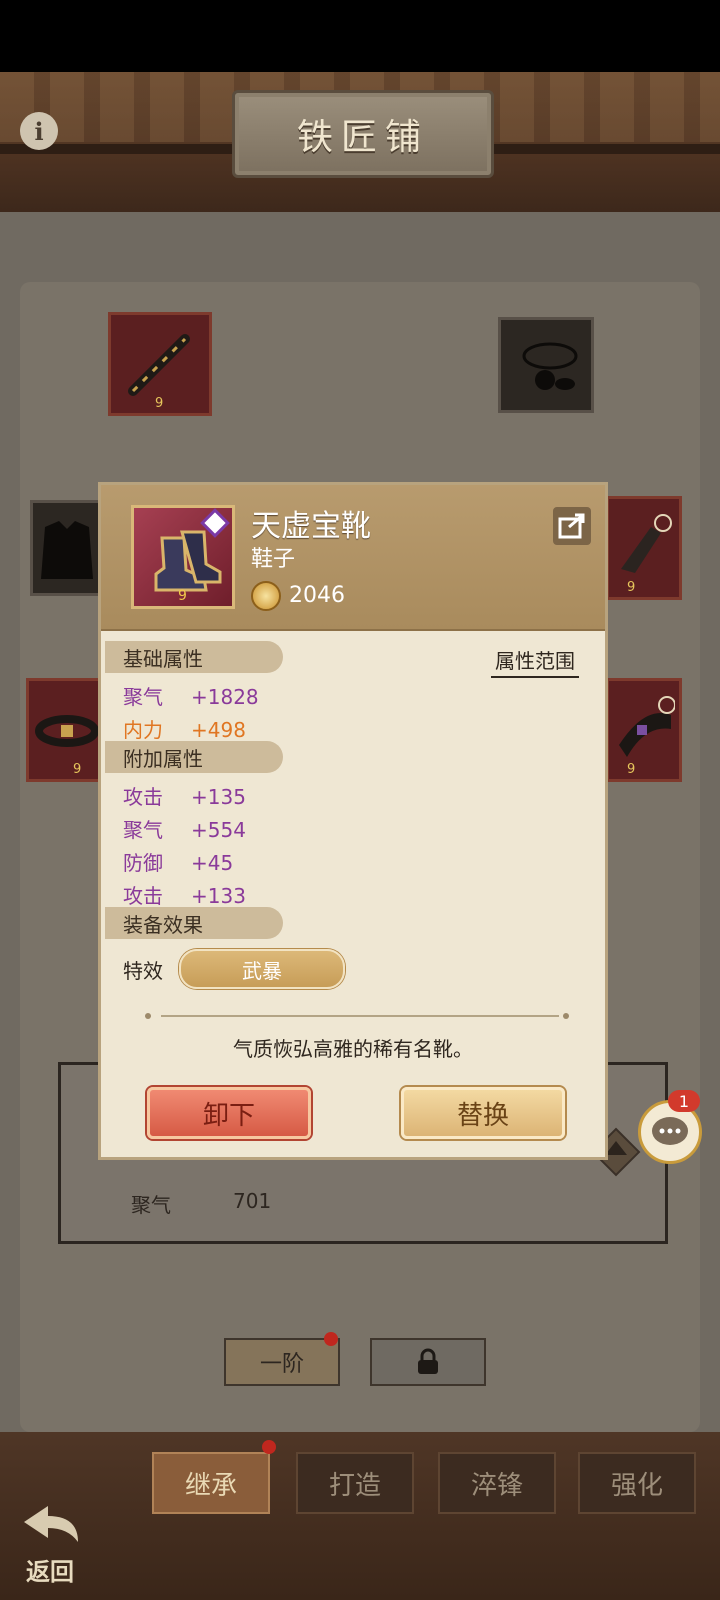 This screenshot has height=1600, width=720. Describe the element at coordinates (184, 730) in the screenshot. I see `base-attr-row: 内力 +498` at that location.